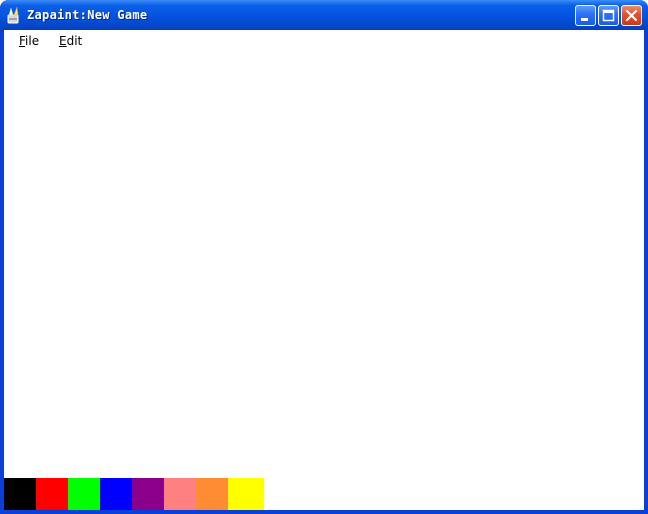 This screenshot has width=648, height=514. I want to click on close-icon, so click(631, 15).